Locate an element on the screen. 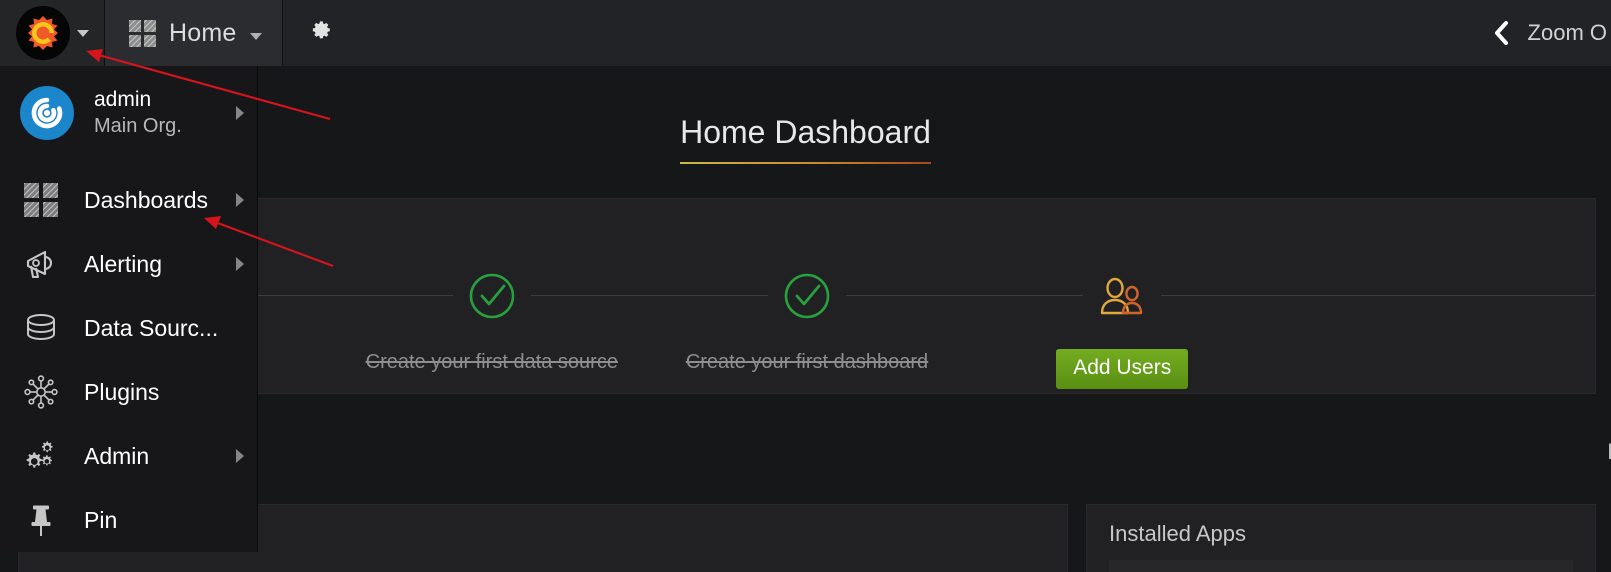  zoom-out-label: Zoom O is located at coordinates (1569, 33).